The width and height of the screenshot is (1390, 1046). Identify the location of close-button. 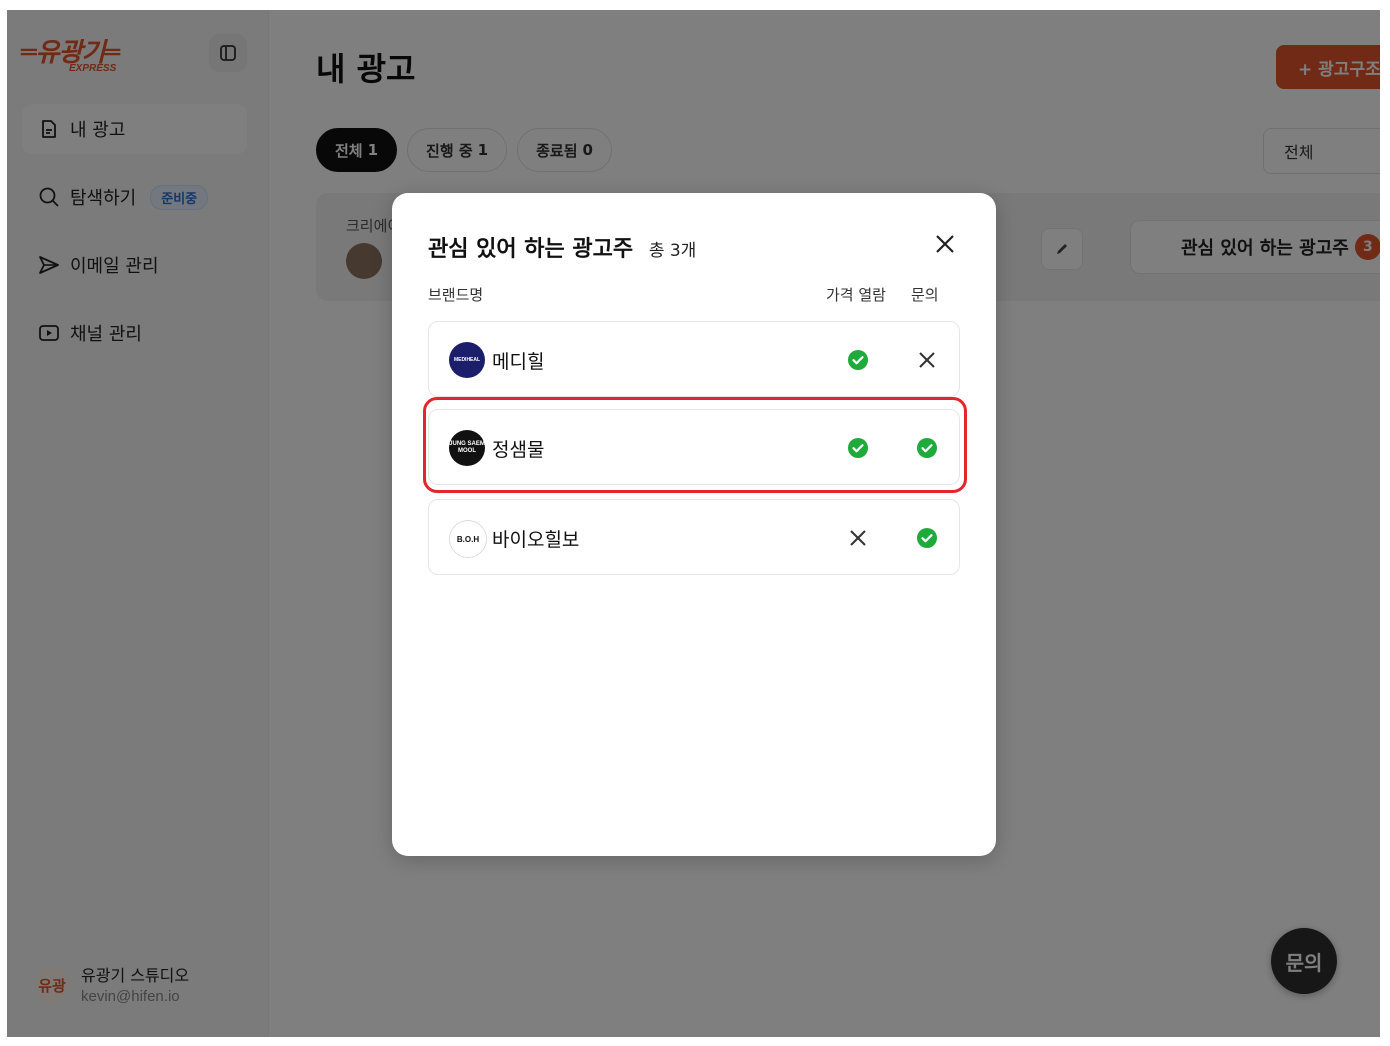
(945, 244).